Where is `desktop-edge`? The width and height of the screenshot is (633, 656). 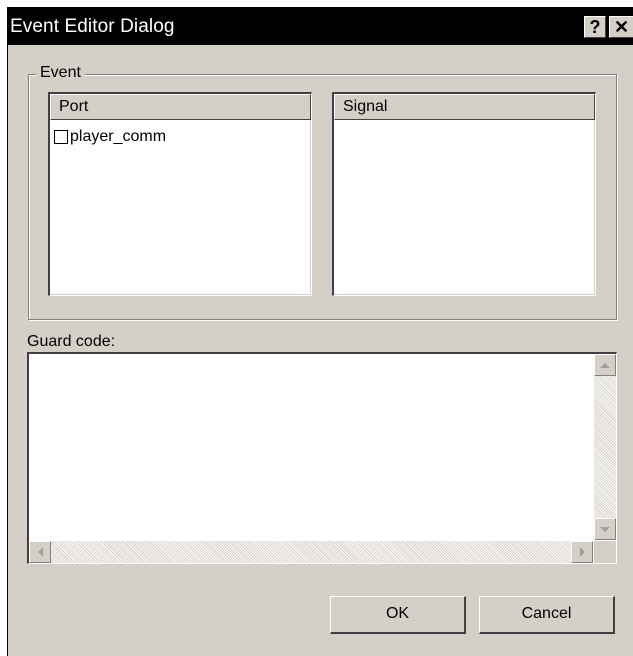
desktop-edge is located at coordinates (3, 328).